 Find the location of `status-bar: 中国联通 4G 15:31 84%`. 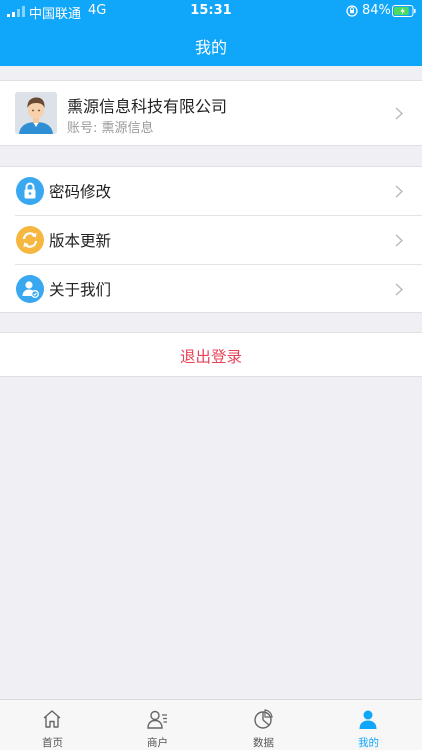

status-bar: 中国联通 4G 15:31 84% is located at coordinates (211, 11).